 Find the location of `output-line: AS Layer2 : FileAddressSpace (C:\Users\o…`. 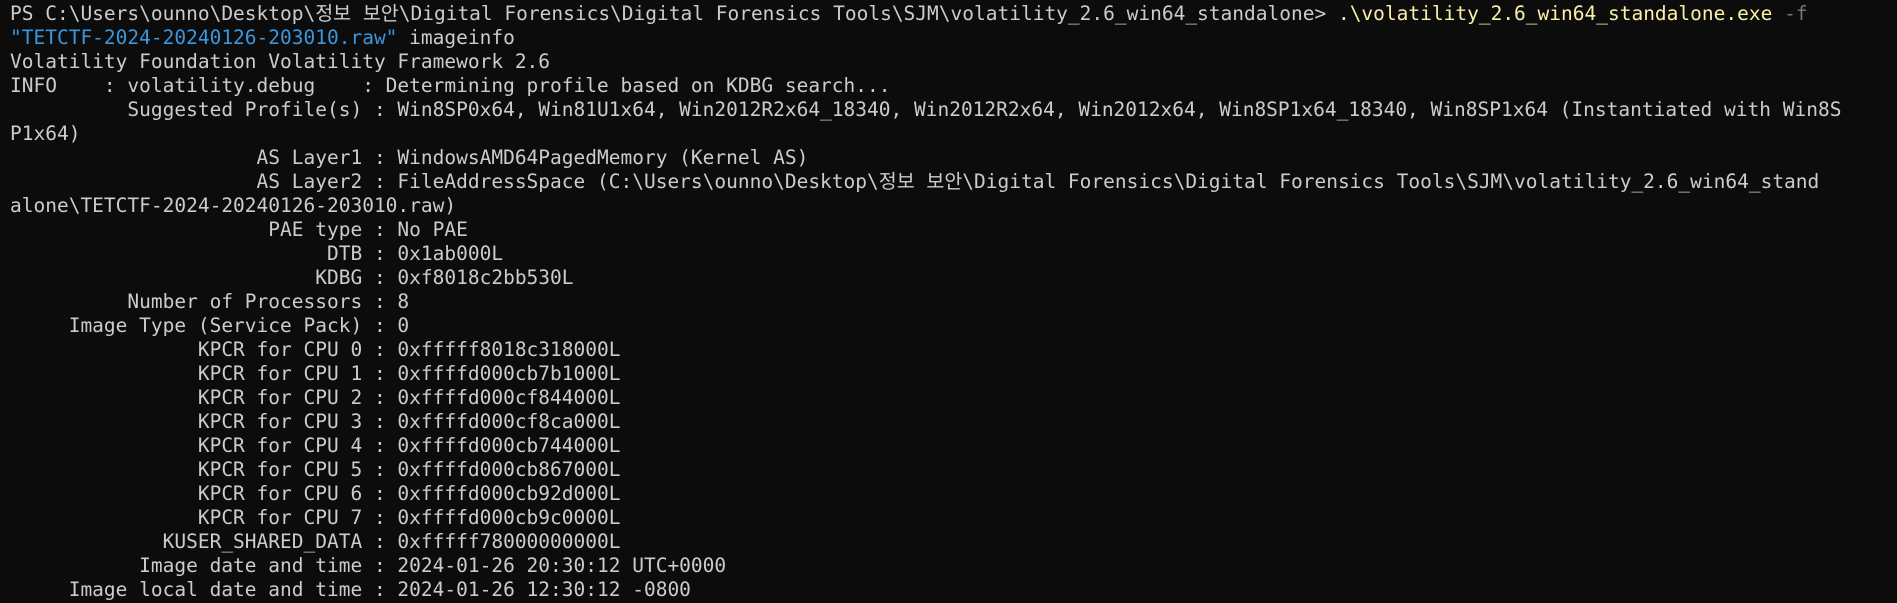

output-line: AS Layer2 : FileAddressSpace (C:\Users\o… is located at coordinates (915, 181).